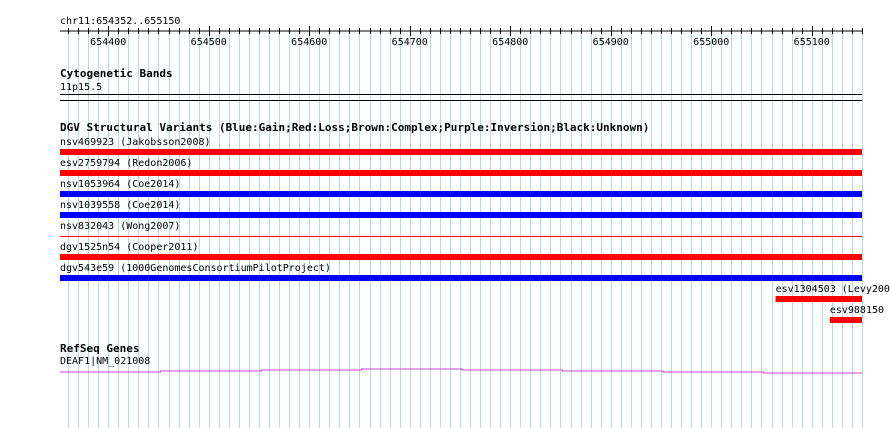 The image size is (890, 428). I want to click on cytoband-track-title: Cytogenetic Bands, so click(116, 73).